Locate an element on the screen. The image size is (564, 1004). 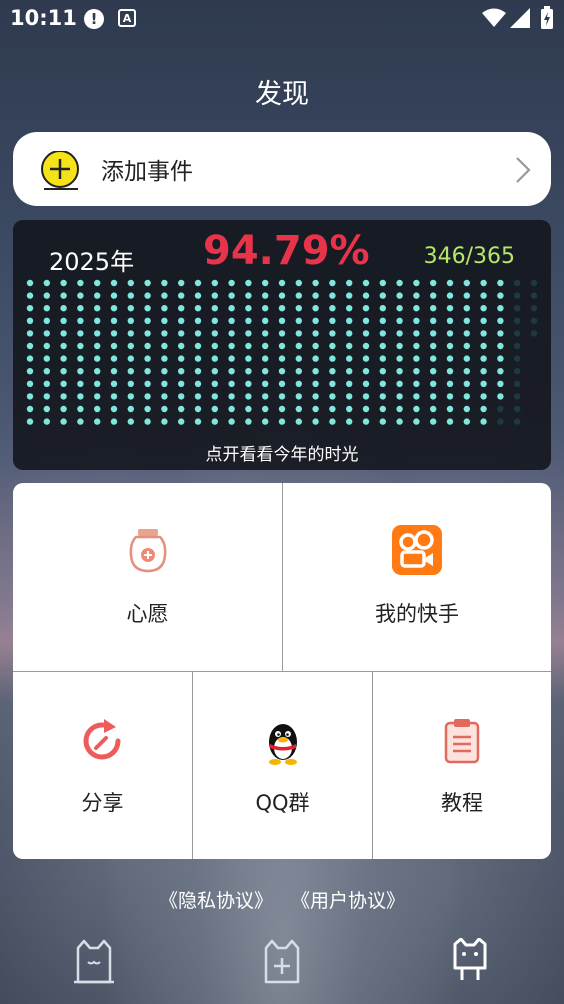
add-event-button: 添加事件 is located at coordinates (282, 169).